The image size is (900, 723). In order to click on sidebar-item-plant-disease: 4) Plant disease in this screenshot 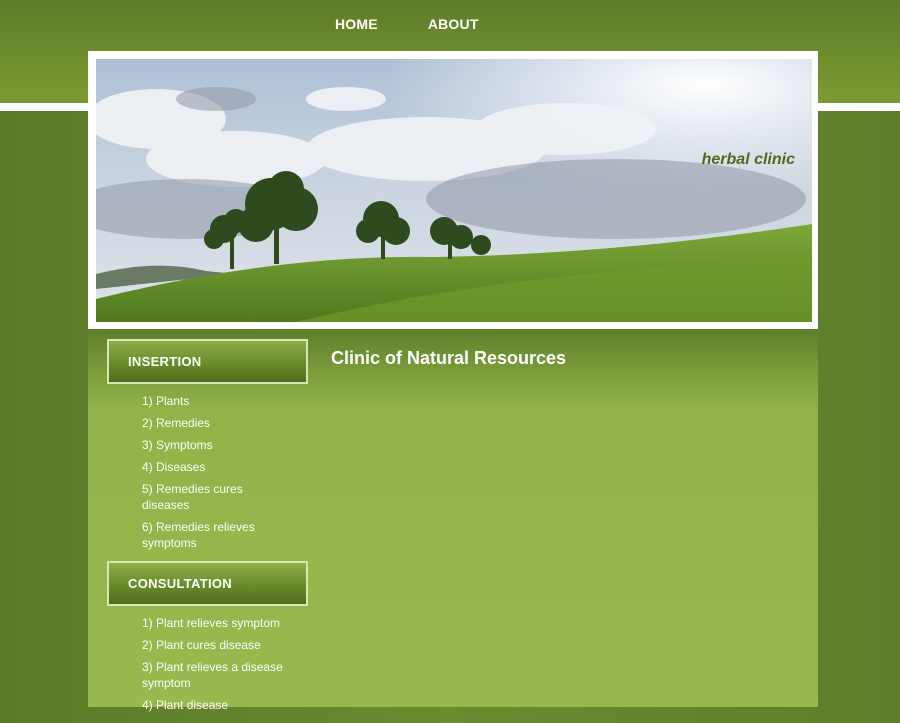, I will do `click(217, 705)`.